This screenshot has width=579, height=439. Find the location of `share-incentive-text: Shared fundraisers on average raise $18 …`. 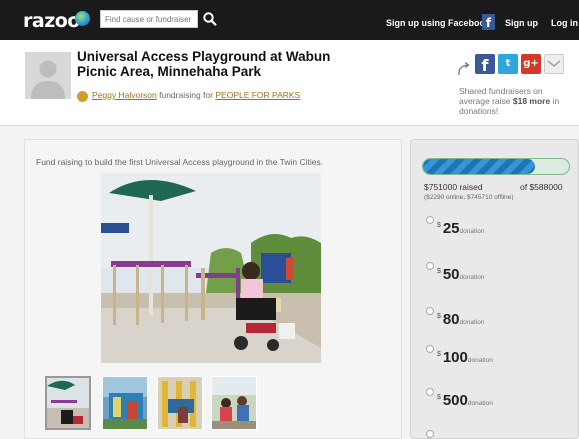

share-incentive-text: Shared fundraisers on average raise $18 … is located at coordinates (509, 101).